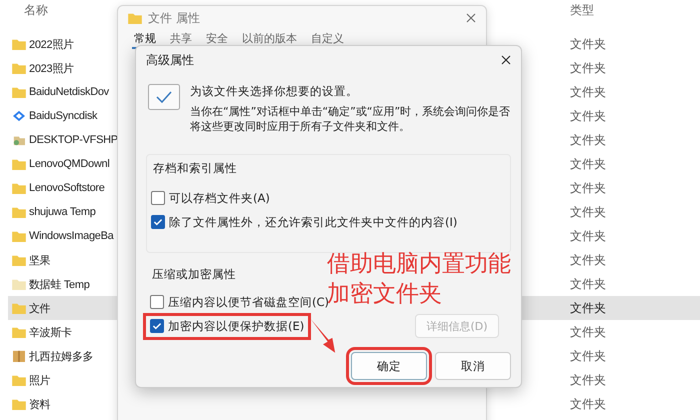  Describe the element at coordinates (69, 164) in the screenshot. I see `file-name: LenovoQMDownl` at that location.